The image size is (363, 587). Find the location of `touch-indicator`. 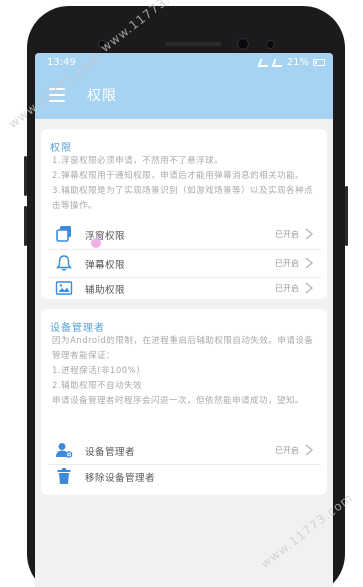

touch-indicator is located at coordinates (96, 243).